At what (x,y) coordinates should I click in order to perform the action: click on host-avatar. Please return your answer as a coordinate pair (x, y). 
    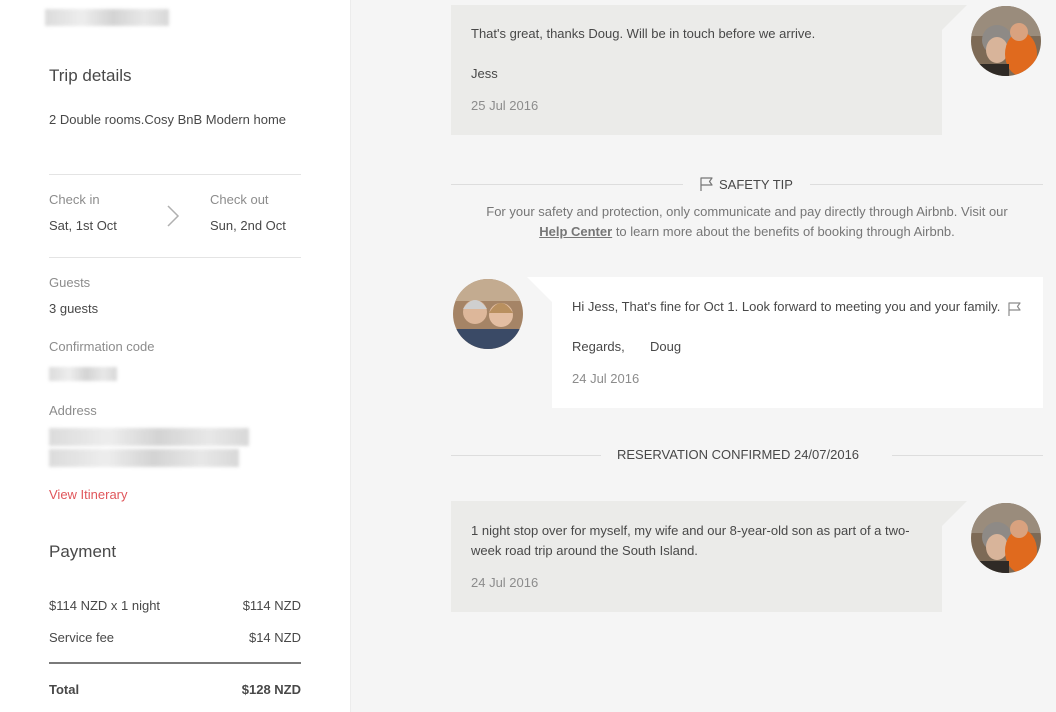
    Looking at the image, I should click on (488, 314).